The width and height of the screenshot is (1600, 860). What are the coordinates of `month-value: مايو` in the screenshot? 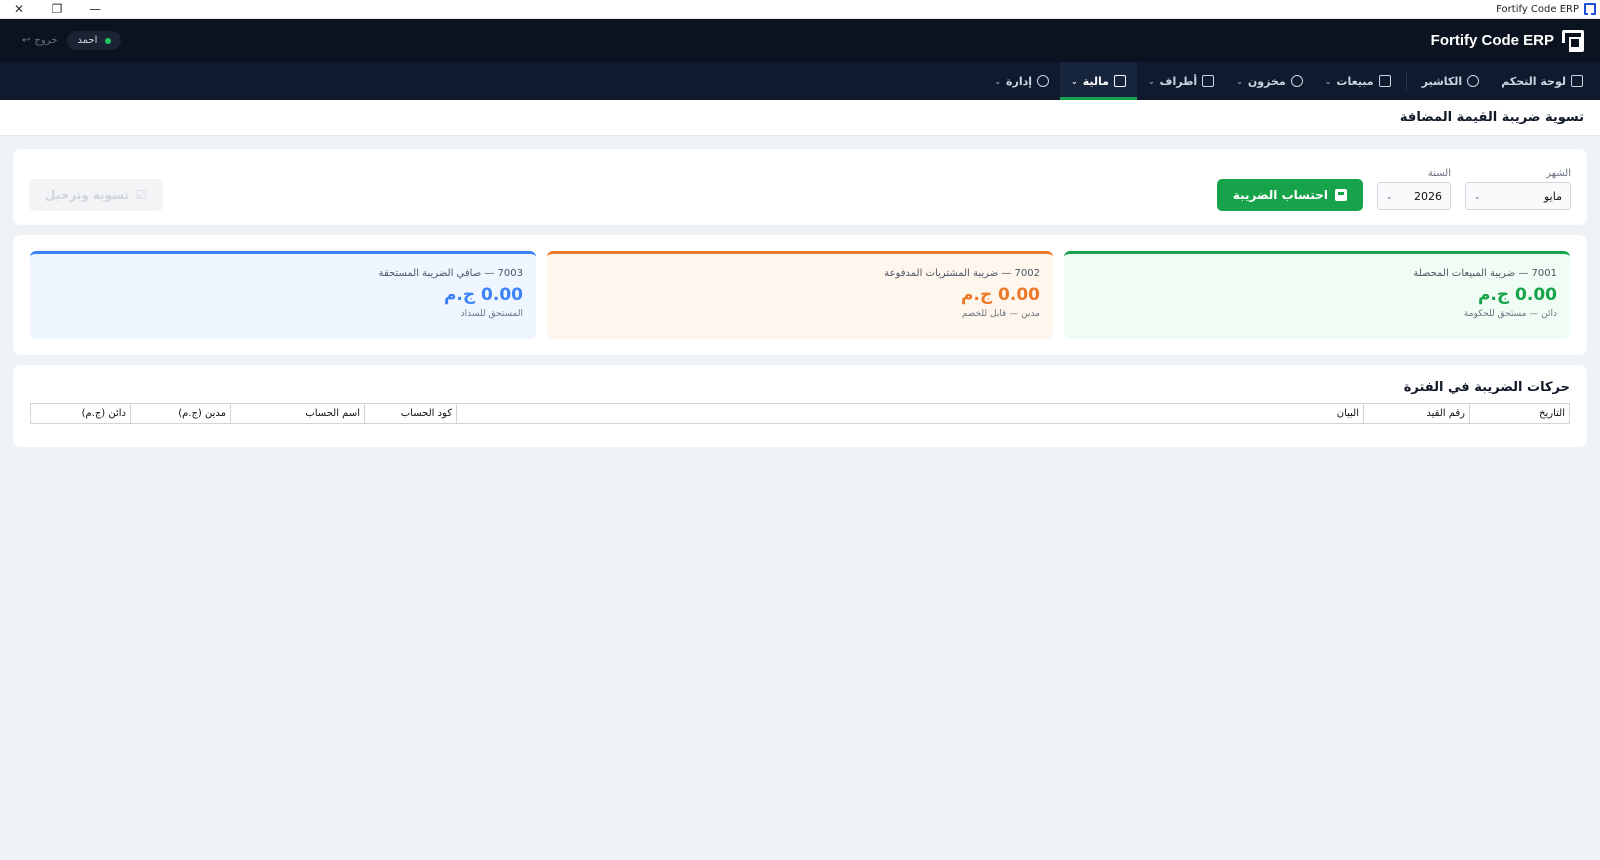 It's located at (1553, 196).